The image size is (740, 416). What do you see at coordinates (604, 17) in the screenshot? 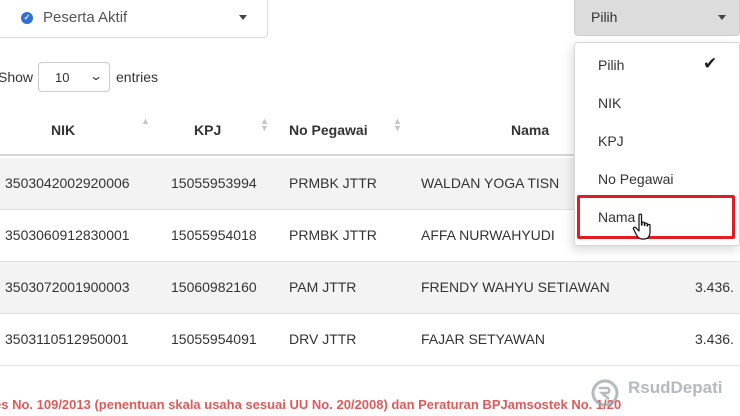
I see `filter-select-value: Pilih` at bounding box center [604, 17].